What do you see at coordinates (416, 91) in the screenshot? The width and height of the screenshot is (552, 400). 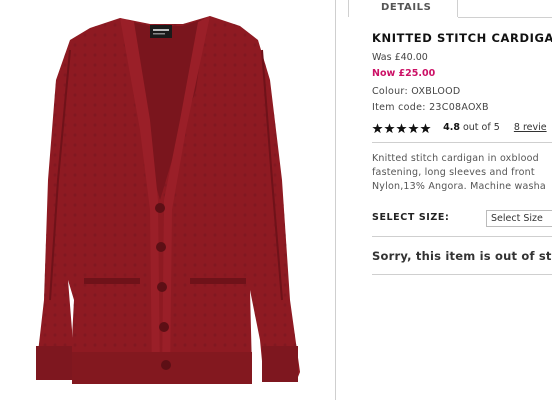 I see `product-colour: Colour: OXBLOOD` at bounding box center [416, 91].